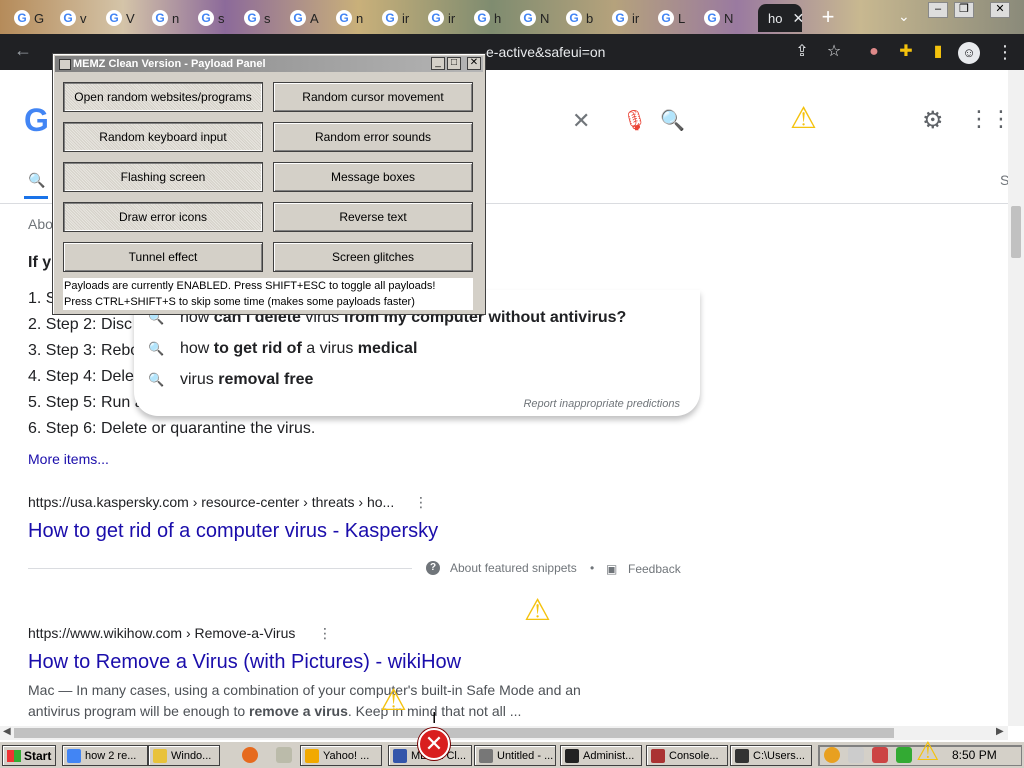 Image resolution: width=1024 pixels, height=768 pixels. What do you see at coordinates (1000, 731) in the screenshot?
I see `scroll-right-arrow-icon: ▶` at bounding box center [1000, 731].